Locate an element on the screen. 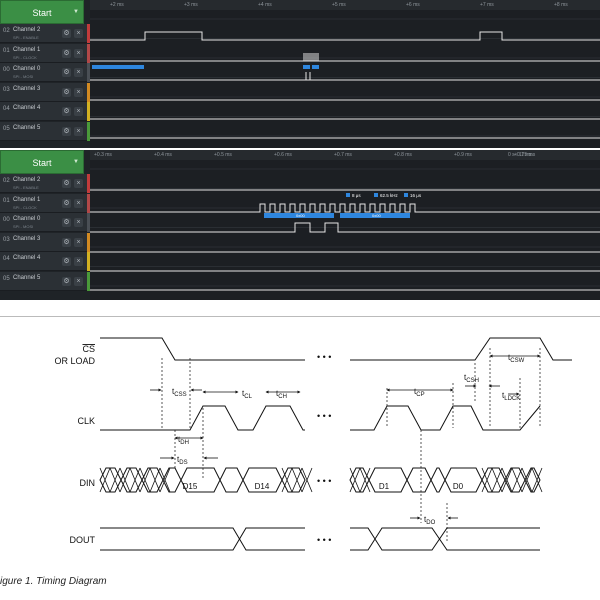 This screenshot has width=600, height=600. ruler-tick-label: +8 ms is located at coordinates (561, 5).